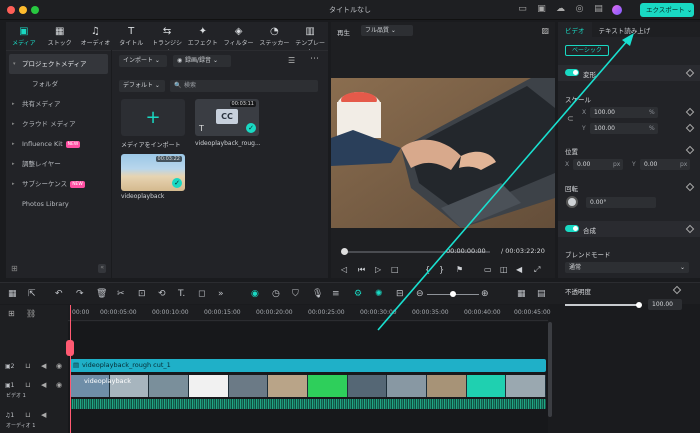  What do you see at coordinates (441, 269) in the screenshot?
I see `mark-out-icon: }` at bounding box center [441, 269].